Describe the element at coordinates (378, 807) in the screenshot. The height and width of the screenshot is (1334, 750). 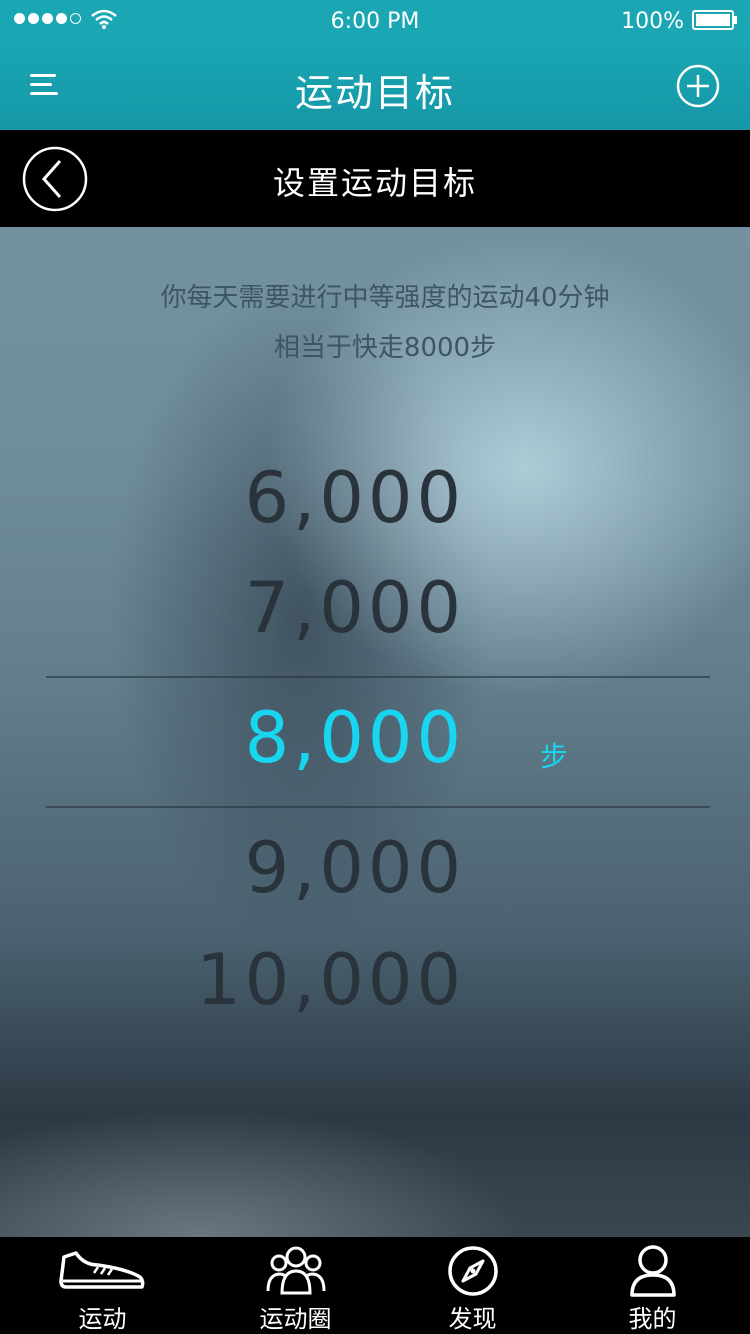
I see `selection-divider-bottom` at that location.